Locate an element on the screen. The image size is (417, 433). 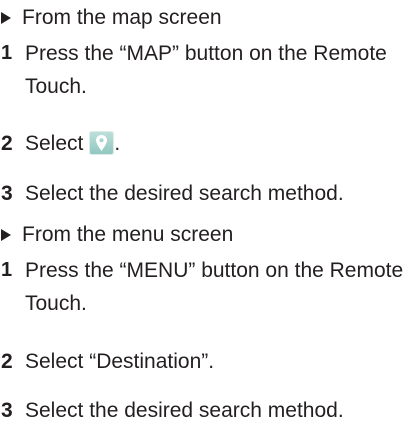
step-item: 2 Select. is located at coordinates (207, 143).